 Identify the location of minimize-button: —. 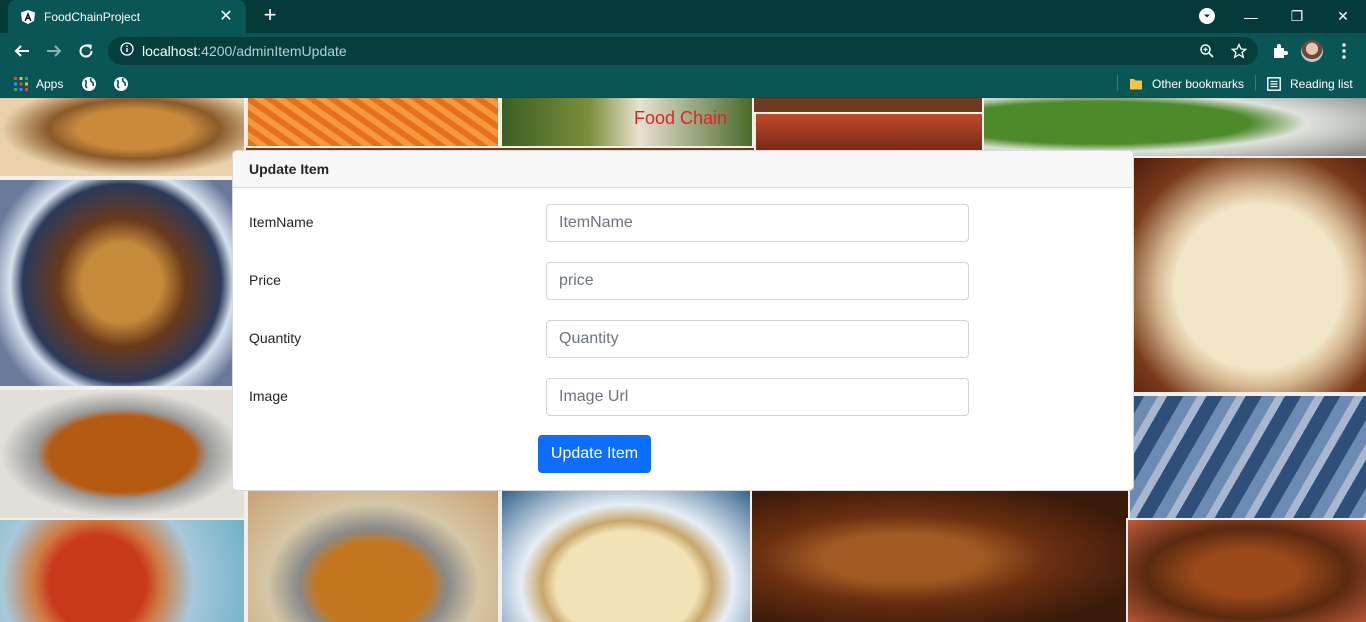
(1251, 16).